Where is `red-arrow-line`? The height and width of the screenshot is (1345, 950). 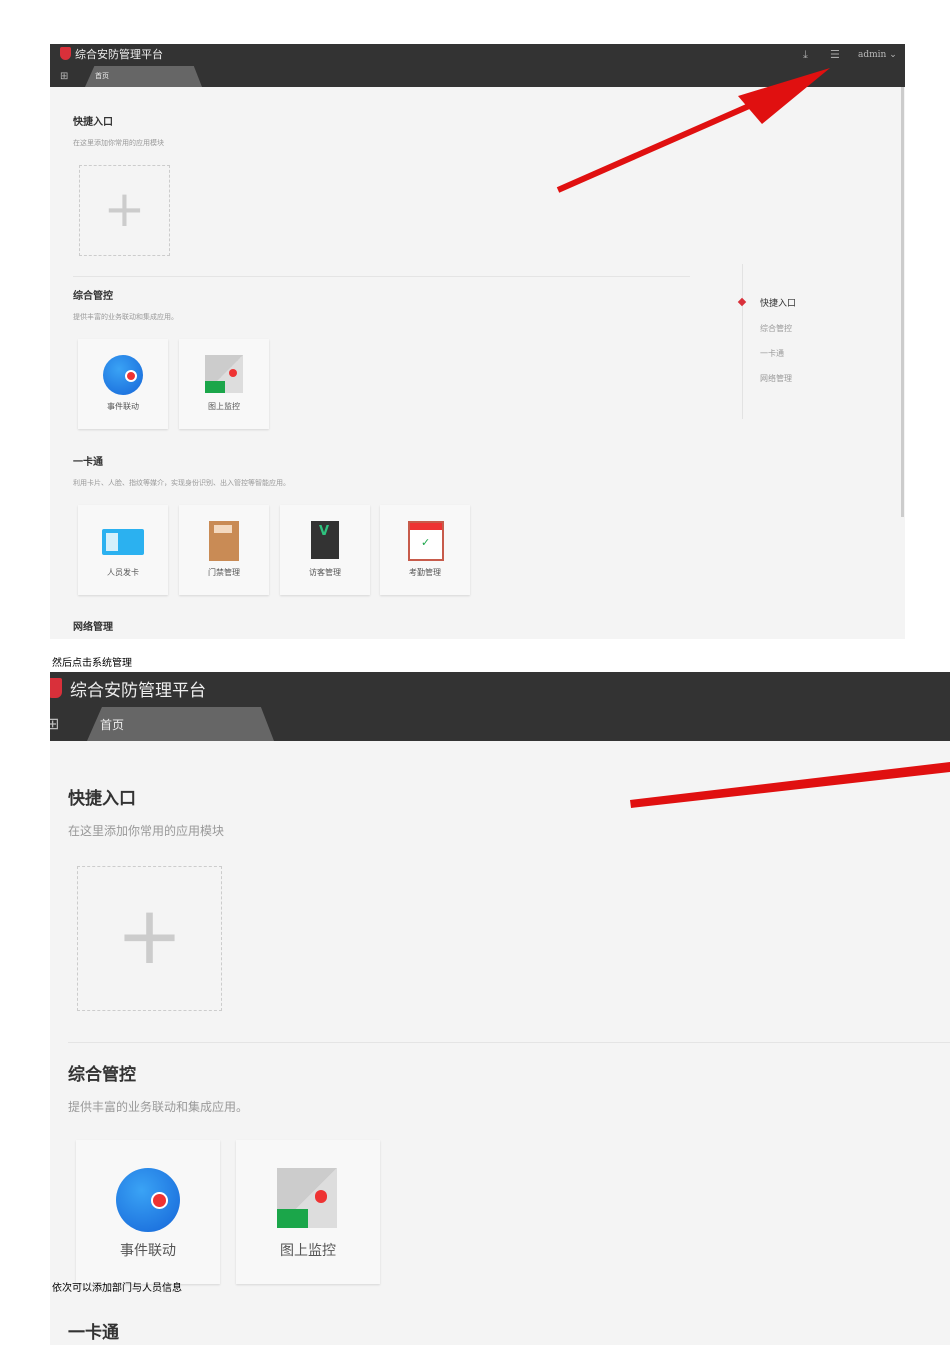
red-arrow-line is located at coordinates (790, 785).